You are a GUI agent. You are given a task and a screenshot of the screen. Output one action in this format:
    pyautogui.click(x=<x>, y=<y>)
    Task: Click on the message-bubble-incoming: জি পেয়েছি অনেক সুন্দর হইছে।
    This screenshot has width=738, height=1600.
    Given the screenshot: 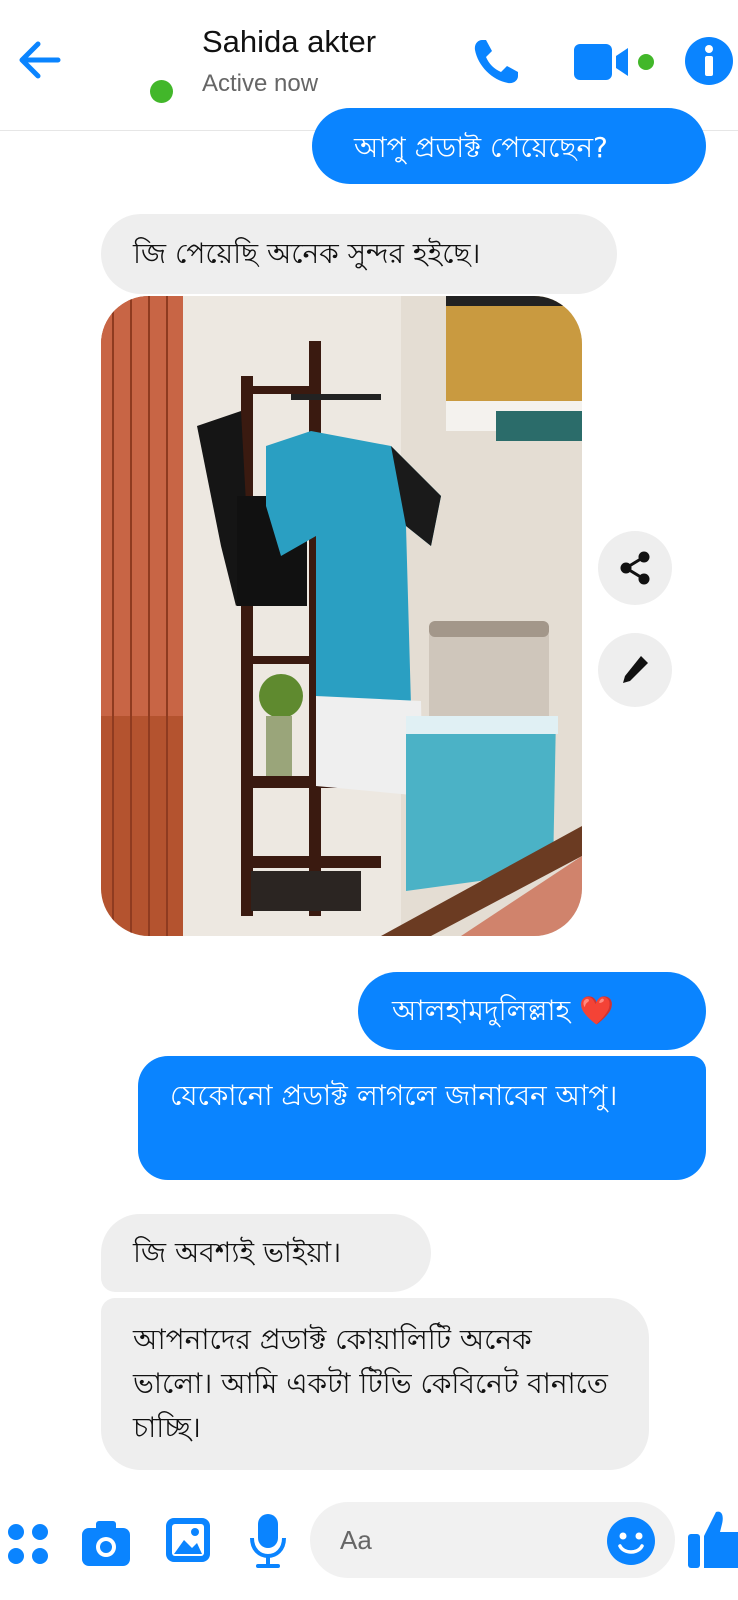 What is the action you would take?
    pyautogui.click(x=359, y=254)
    